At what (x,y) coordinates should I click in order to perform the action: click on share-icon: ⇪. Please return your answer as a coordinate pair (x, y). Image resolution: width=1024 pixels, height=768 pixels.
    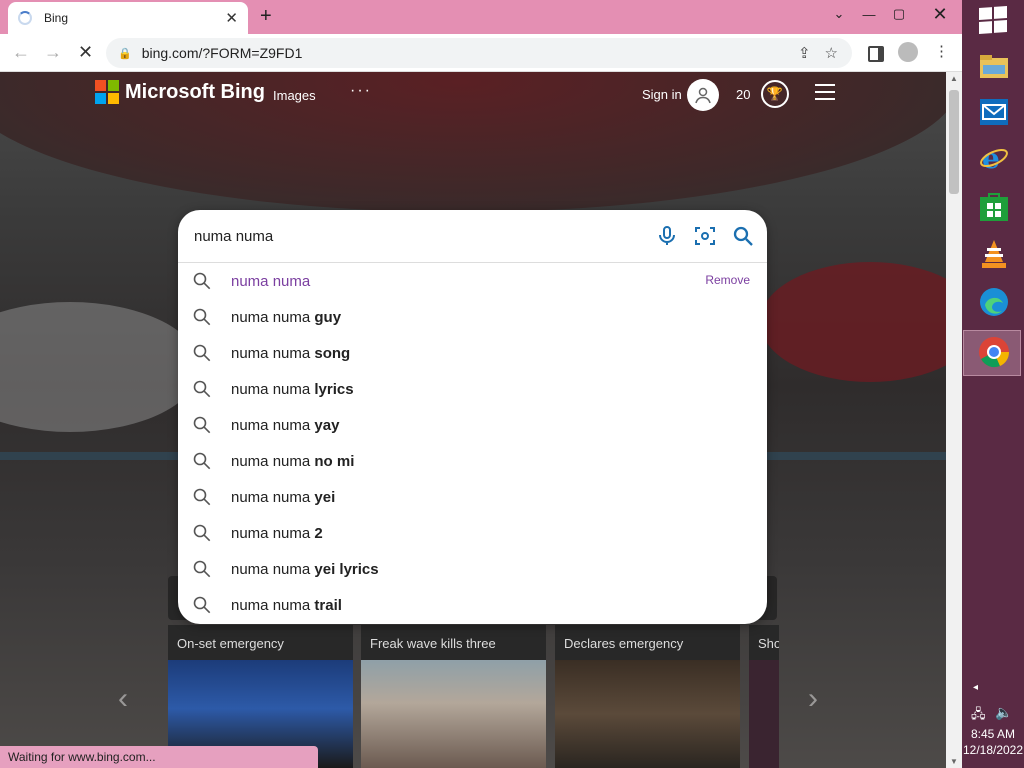
    Looking at the image, I should click on (804, 53).